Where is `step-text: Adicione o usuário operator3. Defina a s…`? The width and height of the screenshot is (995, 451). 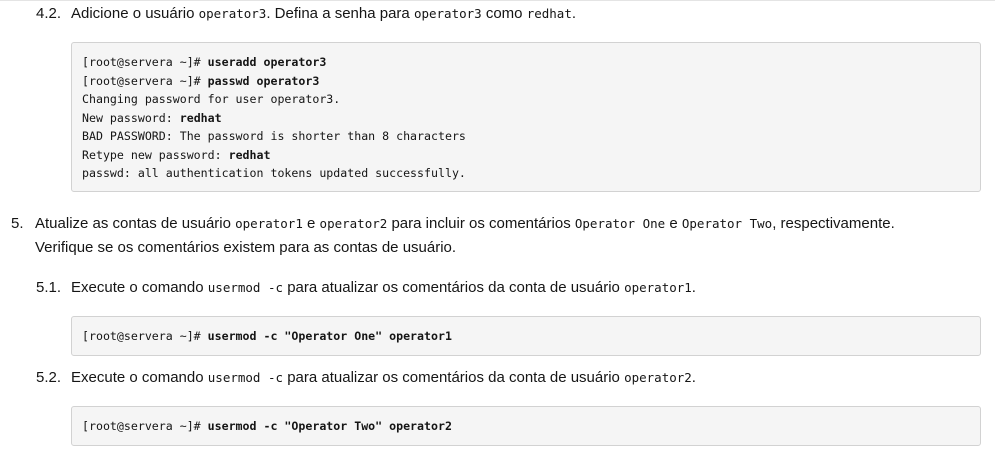
step-text: Adicione o usuário operator3. Defina a s… is located at coordinates (324, 13).